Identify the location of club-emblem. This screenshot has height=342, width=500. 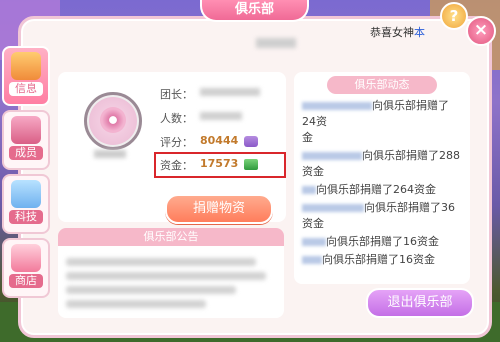
(113, 121).